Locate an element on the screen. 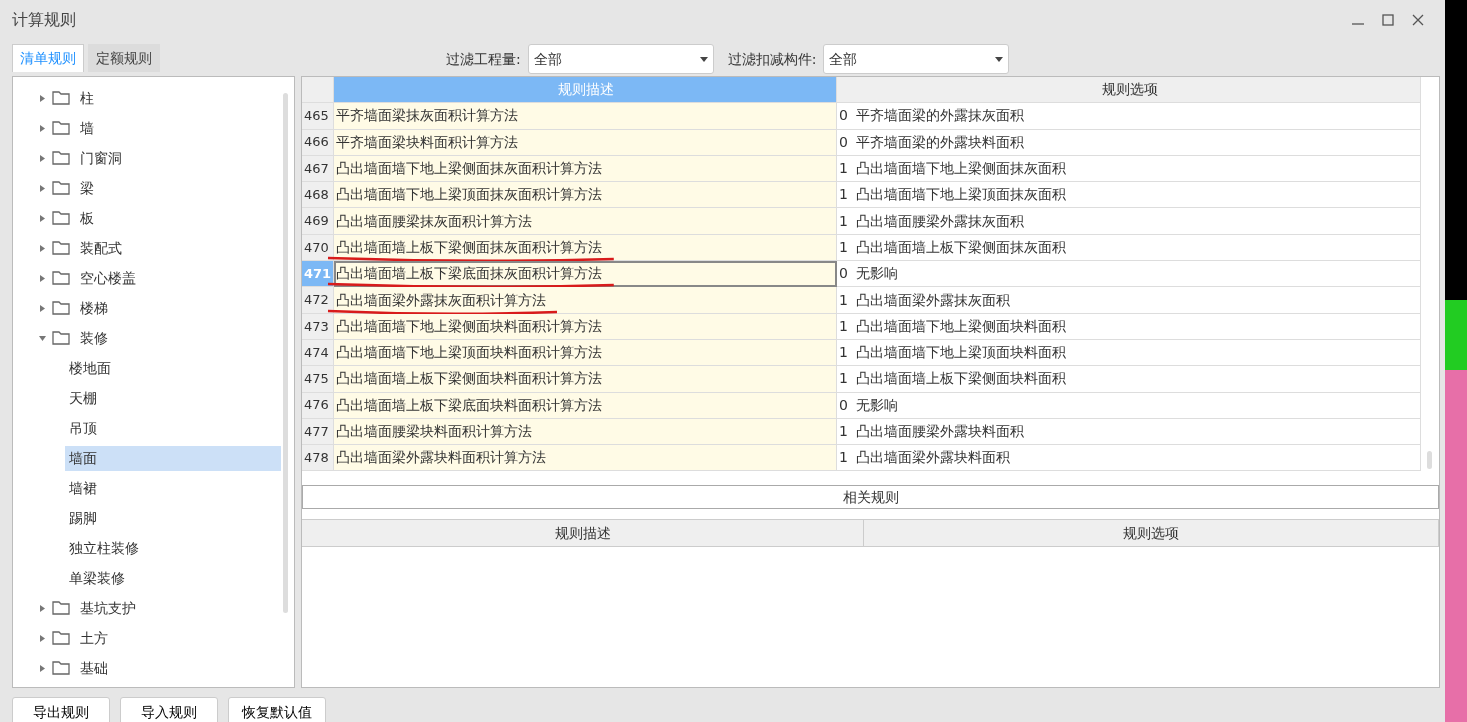 The image size is (1467, 722). action-button: 导入规则 is located at coordinates (169, 709).